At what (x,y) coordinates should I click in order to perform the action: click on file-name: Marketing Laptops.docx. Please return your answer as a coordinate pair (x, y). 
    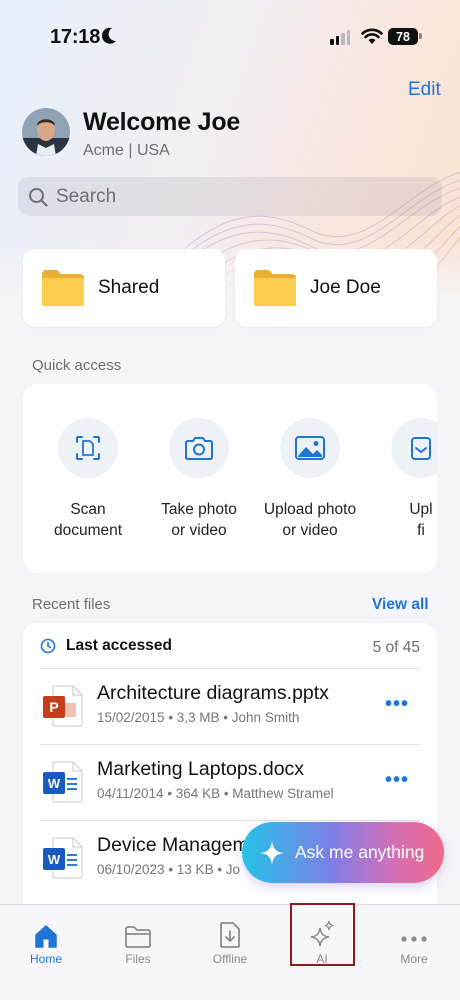
    Looking at the image, I should click on (201, 769).